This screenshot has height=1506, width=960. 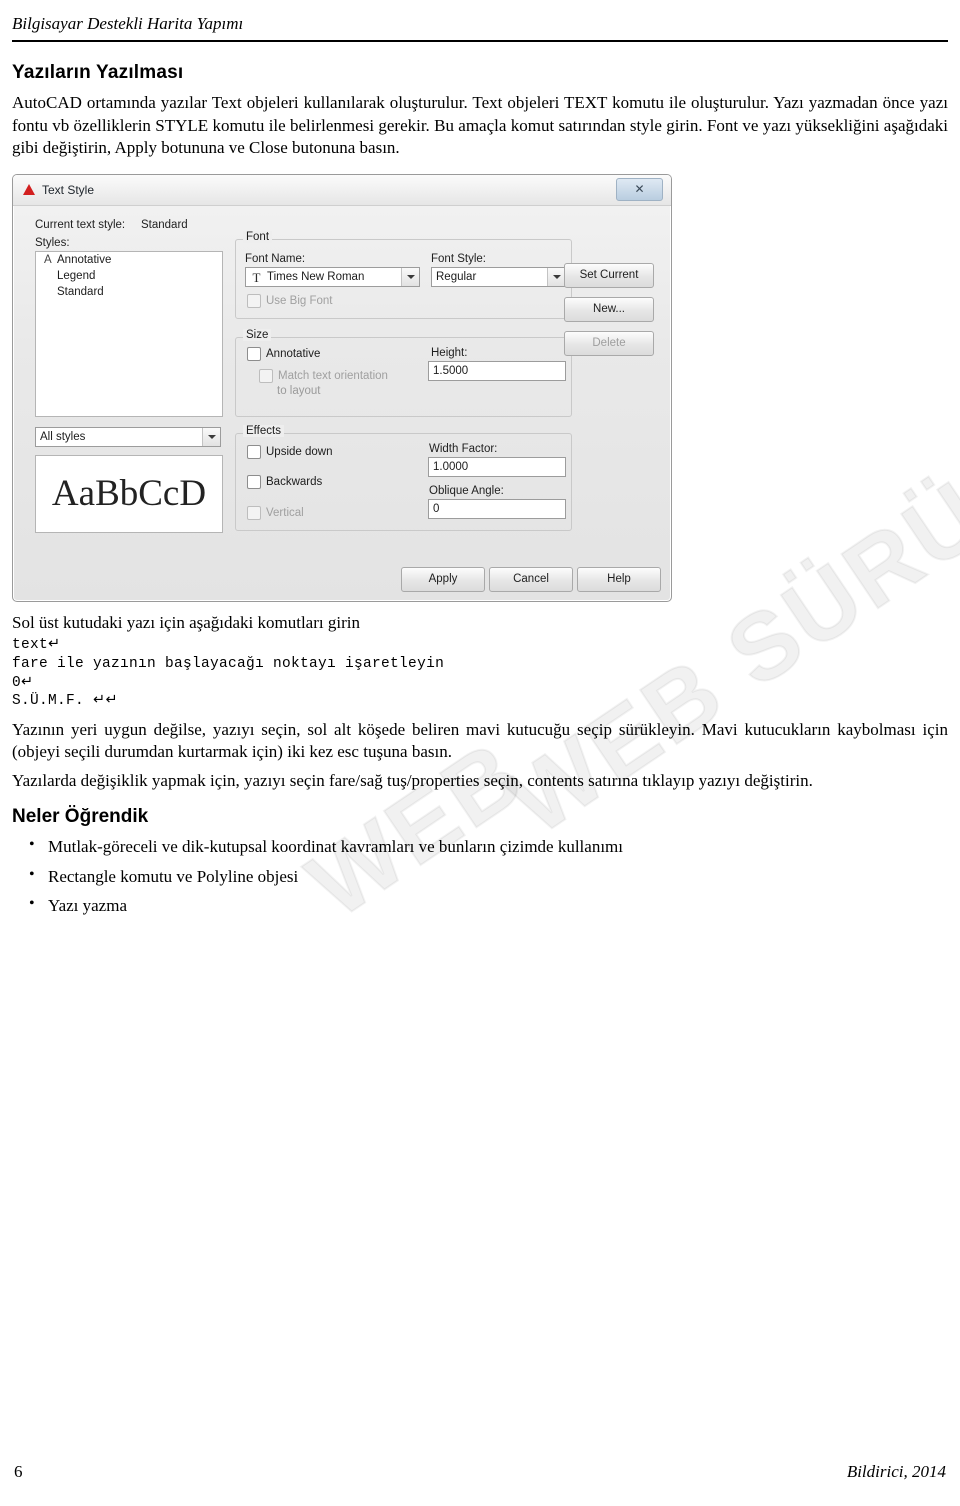 What do you see at coordinates (498, 276) in the screenshot?
I see `font-style-combo: Regular` at bounding box center [498, 276].